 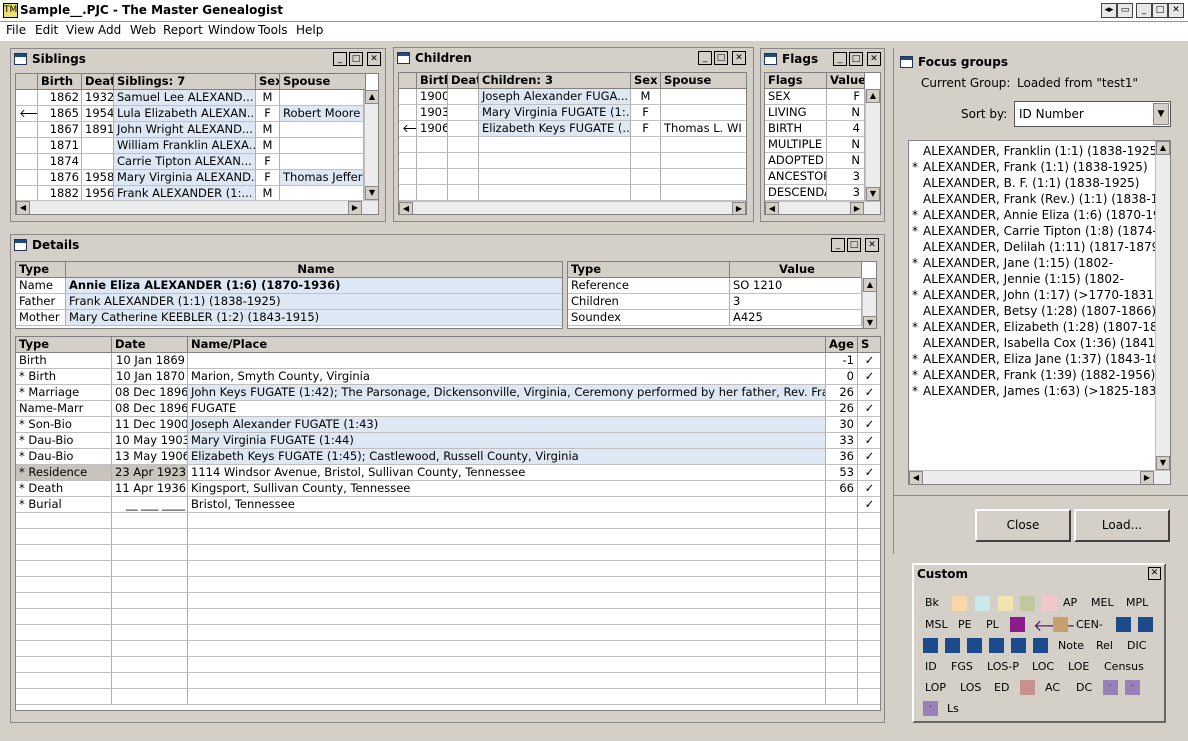 What do you see at coordinates (873, 96) in the screenshot?
I see `scroll-up-icon: ▲` at bounding box center [873, 96].